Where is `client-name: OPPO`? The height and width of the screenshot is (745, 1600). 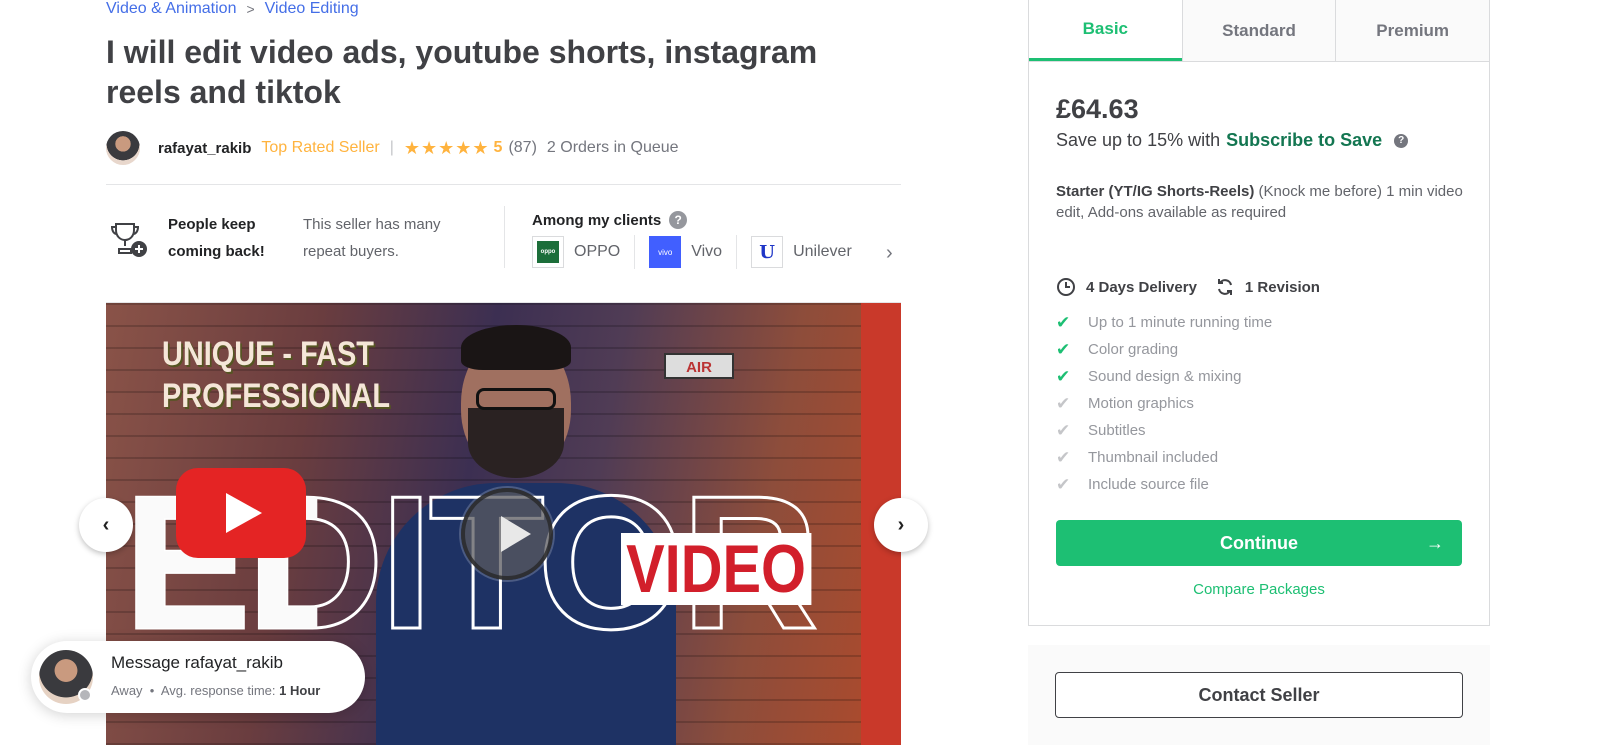 client-name: OPPO is located at coordinates (597, 251).